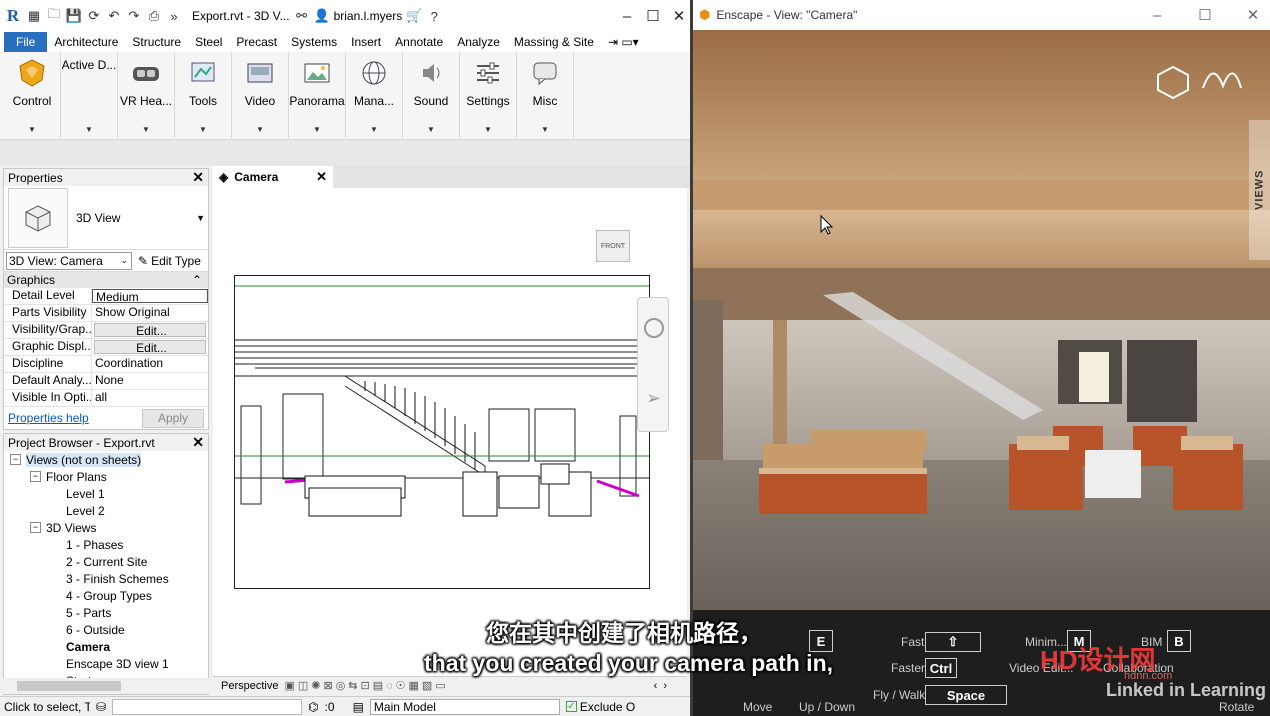 This screenshot has width=1270, height=716. I want to click on scroll-right-icon: ›, so click(665, 686).